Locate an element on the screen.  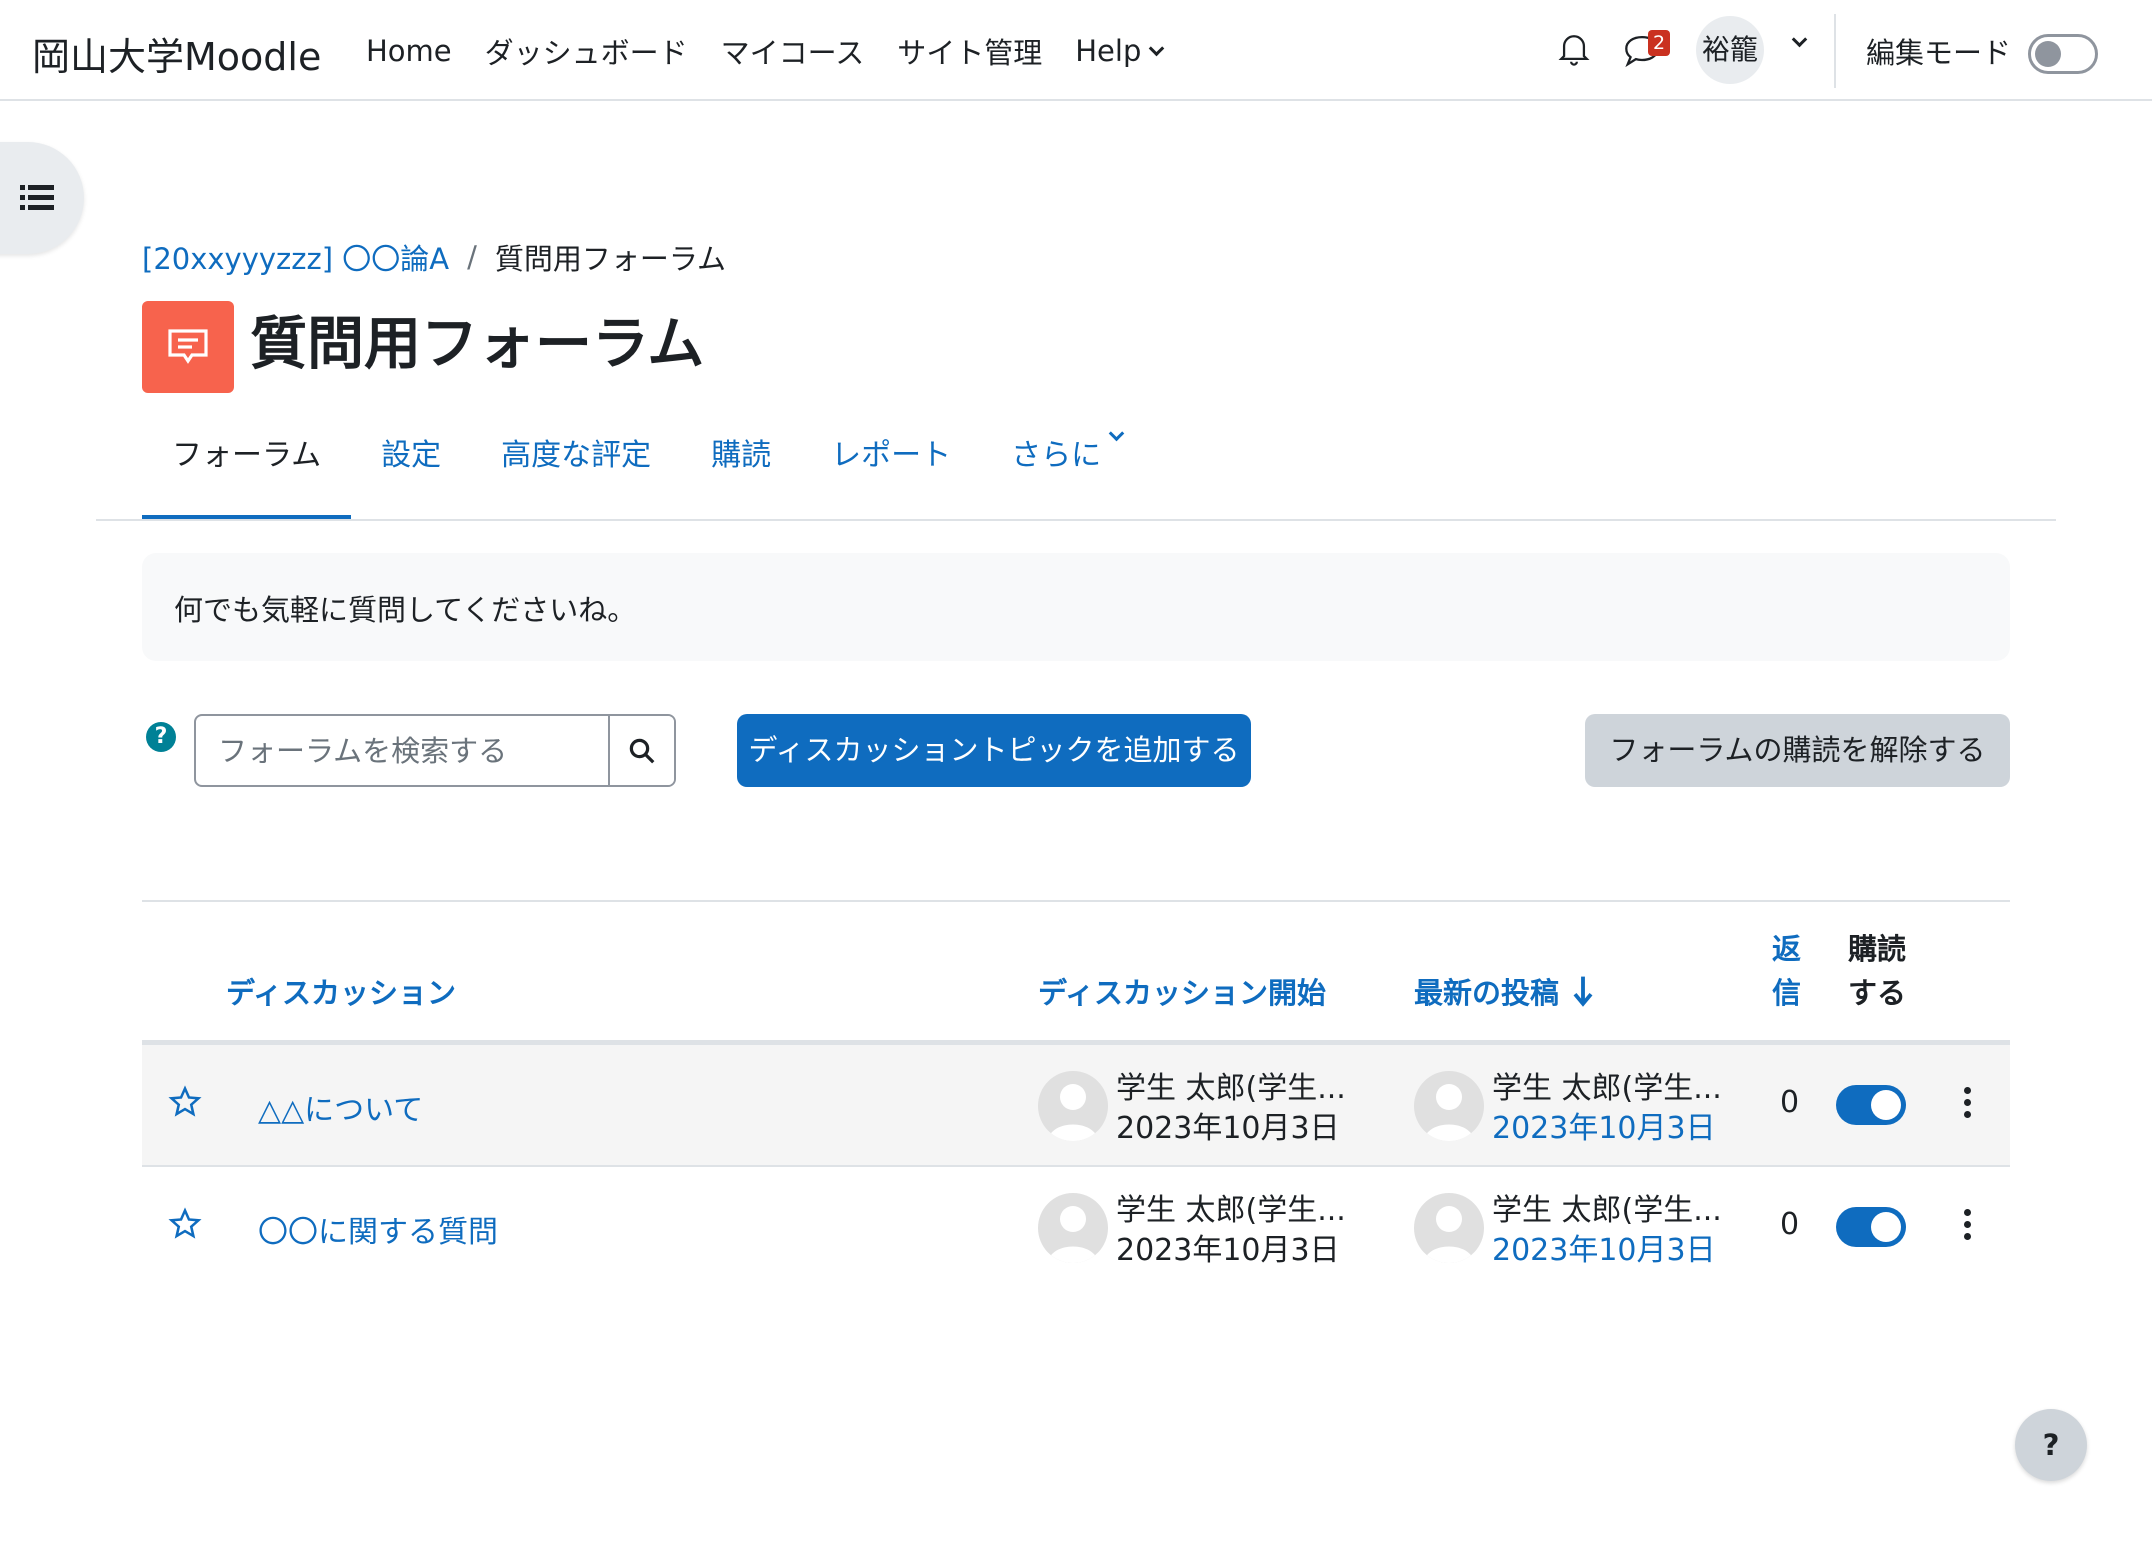
tab-advanced-grading: 高度な評定 is located at coordinates (576, 477).